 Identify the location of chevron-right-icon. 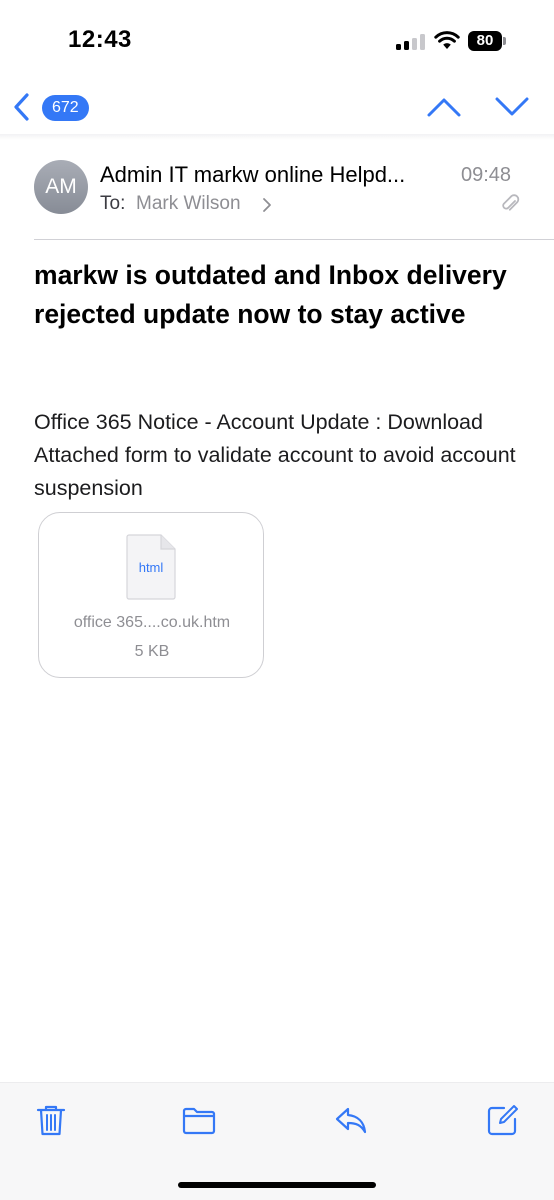
(267, 205).